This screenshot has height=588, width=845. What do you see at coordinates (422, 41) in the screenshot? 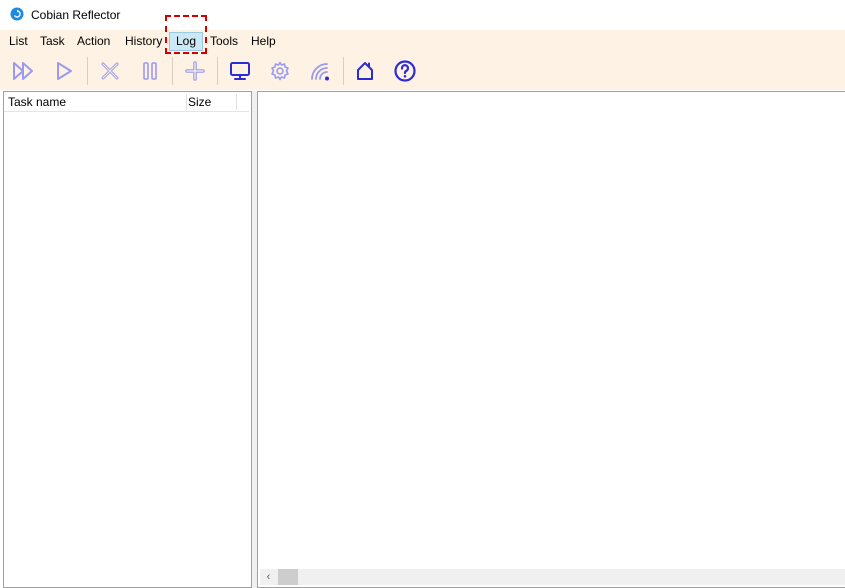
I see `menu-bar: List Task Action History Log Tools Help` at bounding box center [422, 41].